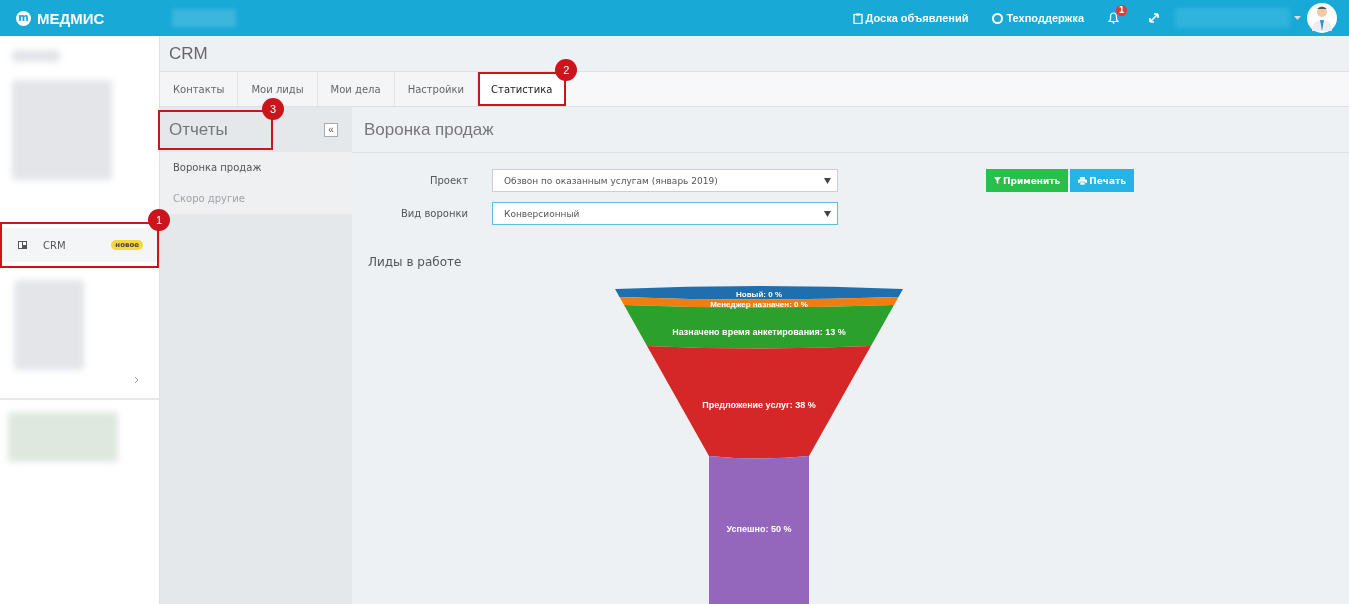 The image size is (1349, 604). I want to click on notification-badge: 1, so click(1121, 10).